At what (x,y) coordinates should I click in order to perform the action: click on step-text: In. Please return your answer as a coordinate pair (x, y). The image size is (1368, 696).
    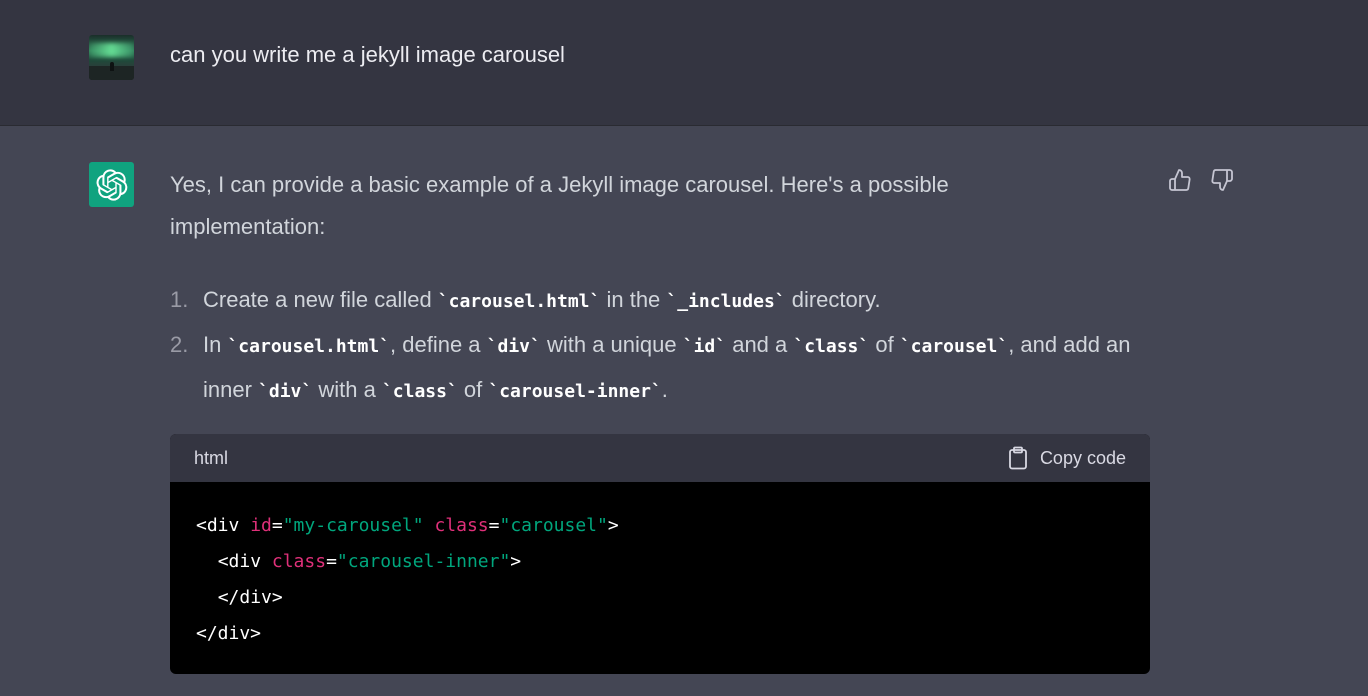
    Looking at the image, I should click on (215, 344).